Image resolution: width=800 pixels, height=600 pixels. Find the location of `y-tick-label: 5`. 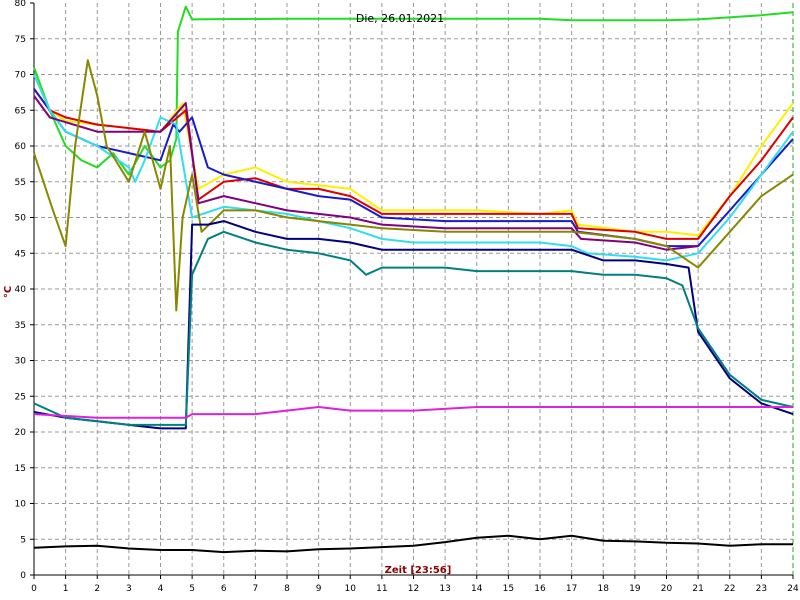

y-tick-label: 5 is located at coordinates (23, 540).